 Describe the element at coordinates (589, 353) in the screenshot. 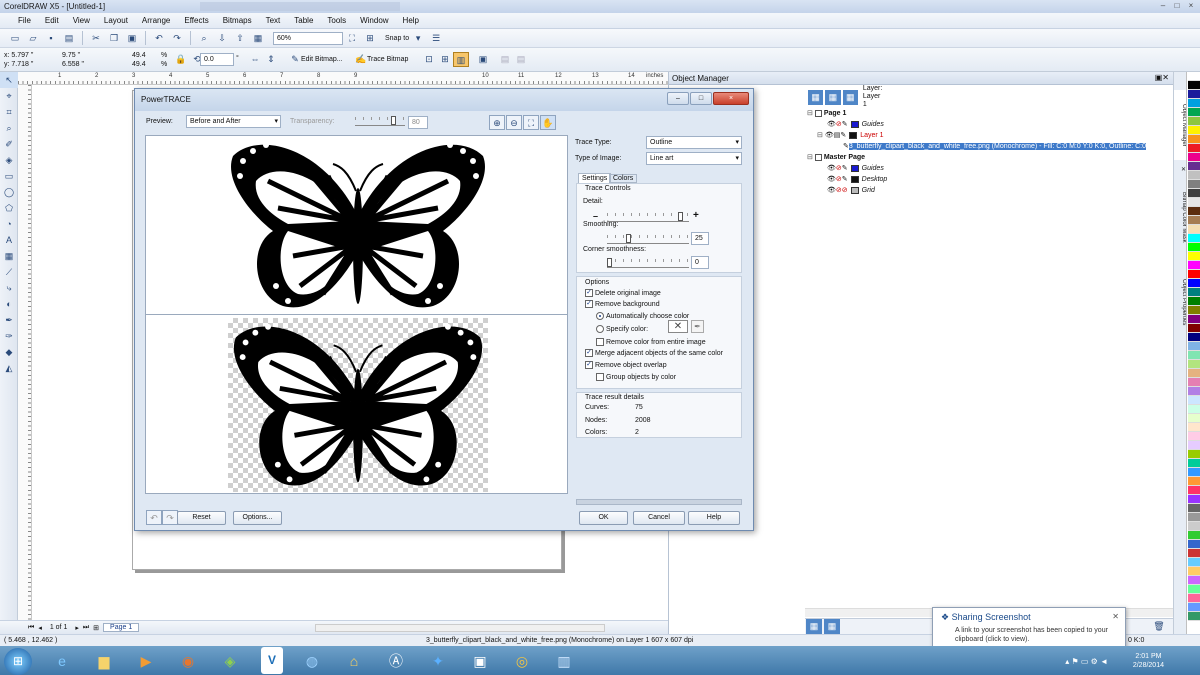

I see `merge-checkbox: ✓` at that location.